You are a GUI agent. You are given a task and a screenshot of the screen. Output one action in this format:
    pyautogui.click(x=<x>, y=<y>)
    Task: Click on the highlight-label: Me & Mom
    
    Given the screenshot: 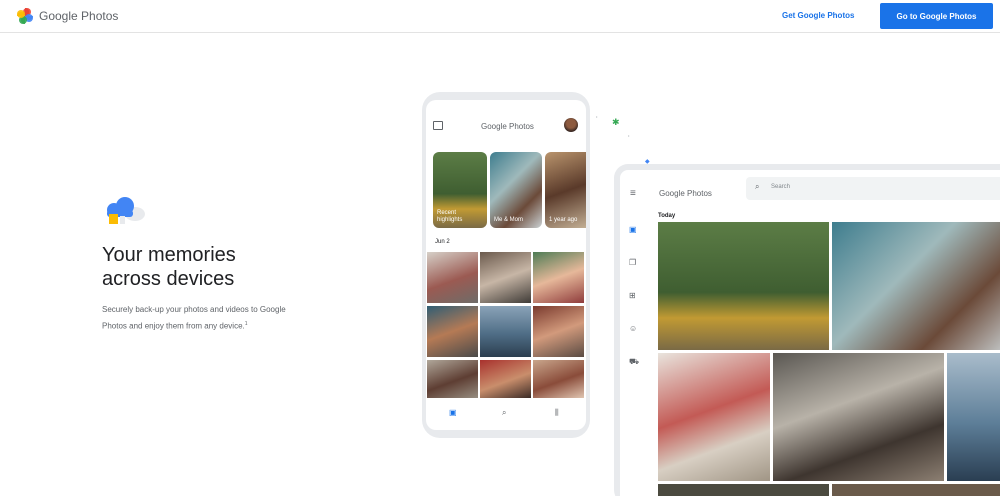 What is the action you would take?
    pyautogui.click(x=509, y=220)
    